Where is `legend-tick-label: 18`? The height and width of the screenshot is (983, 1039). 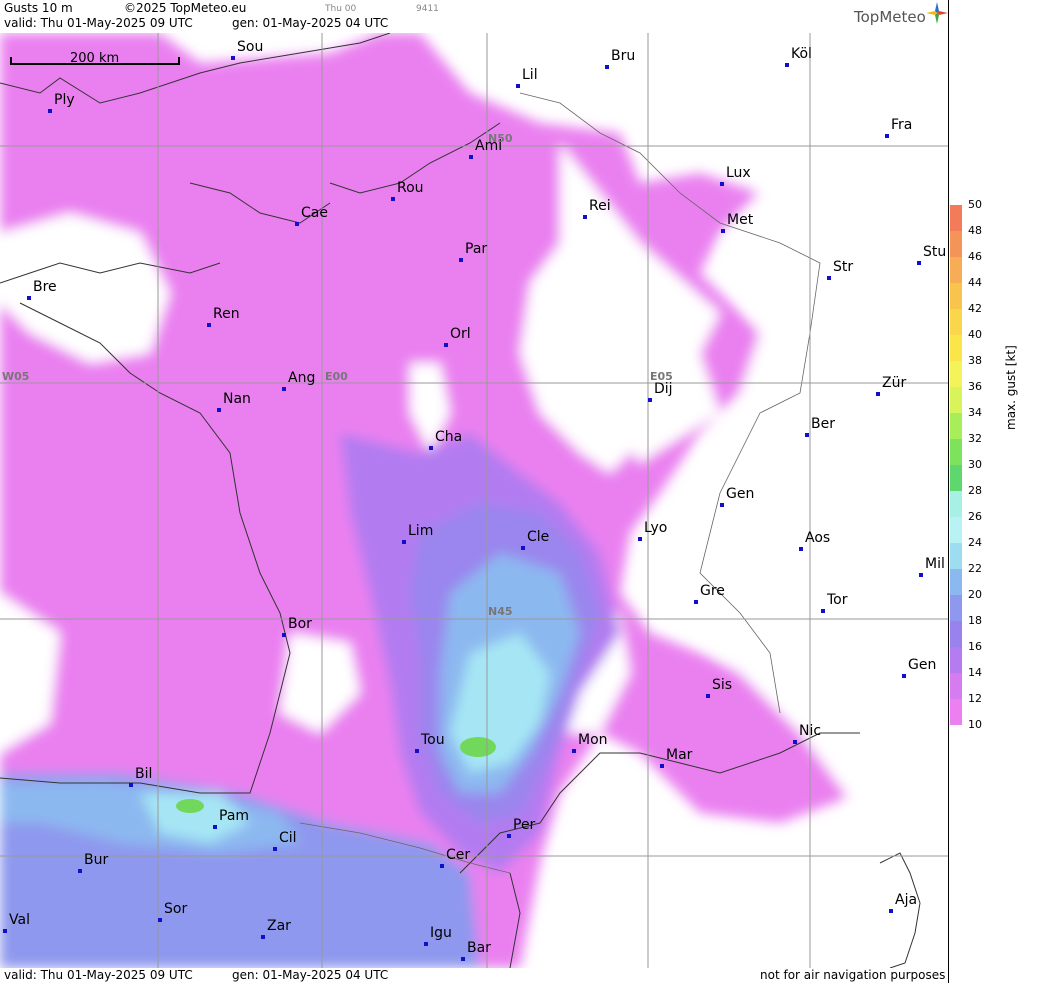 legend-tick-label: 18 is located at coordinates (975, 620).